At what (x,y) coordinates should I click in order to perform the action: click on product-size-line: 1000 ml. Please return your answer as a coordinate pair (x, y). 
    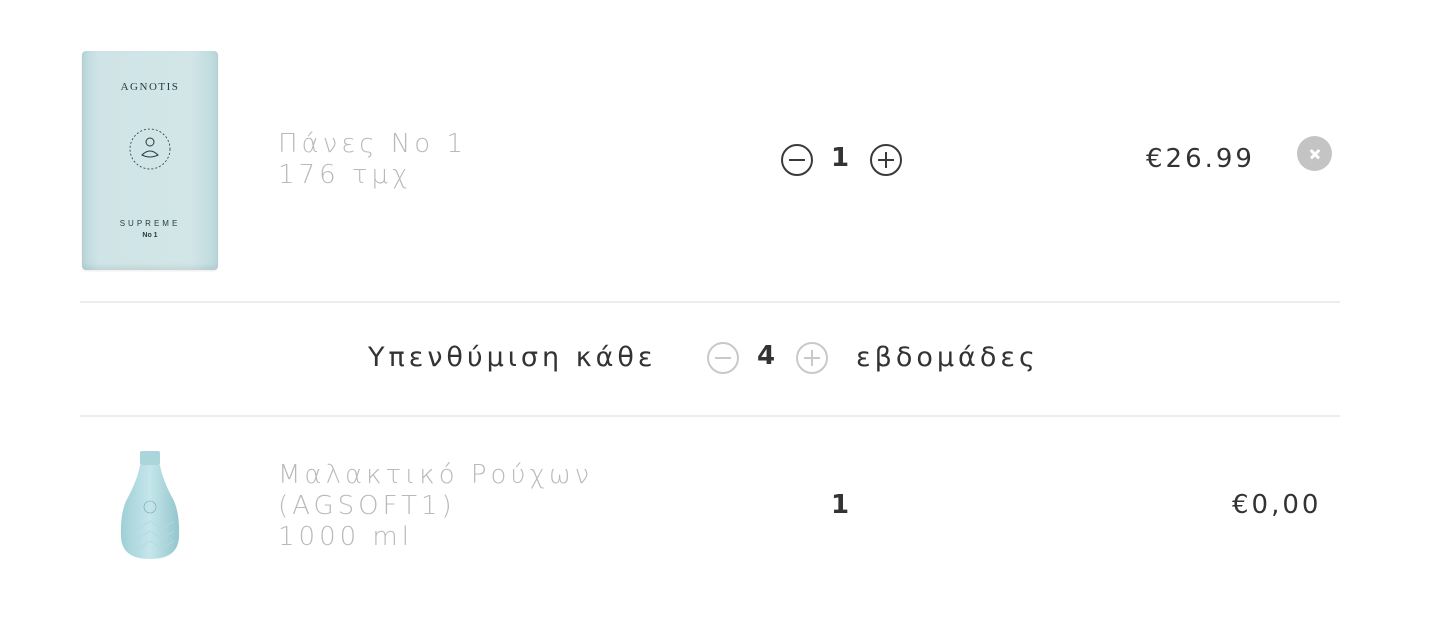
    Looking at the image, I should click on (345, 537).